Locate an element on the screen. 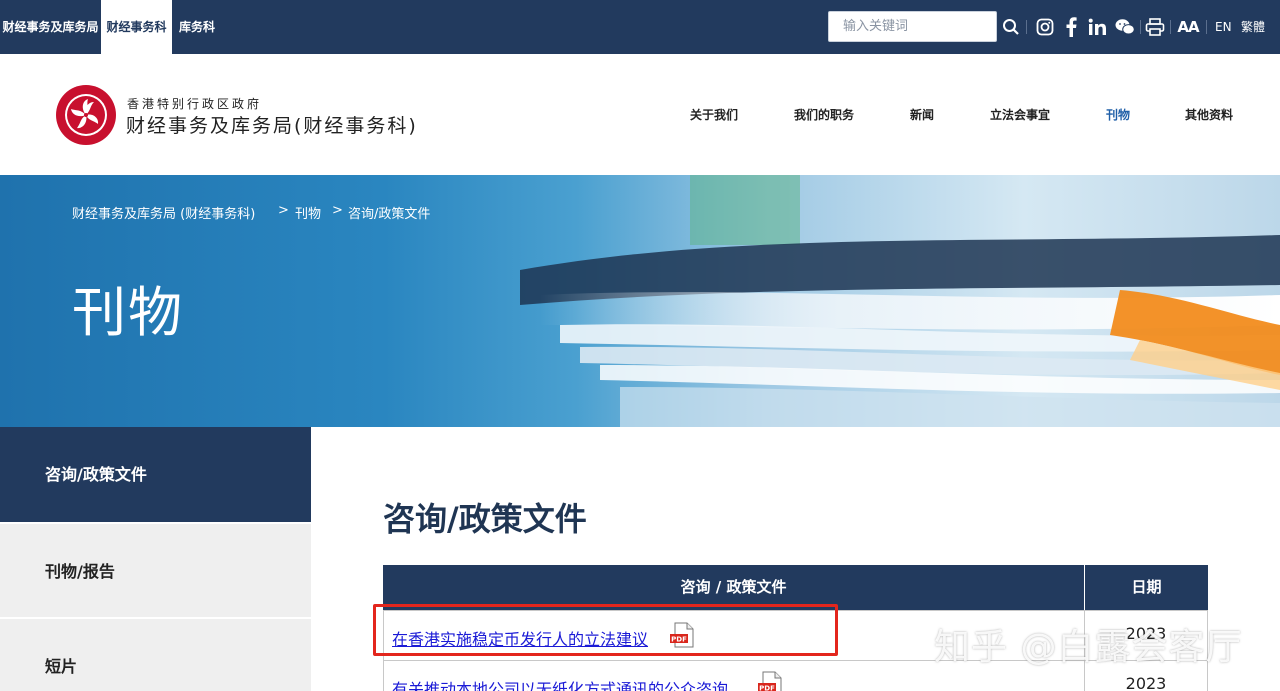  linkedin-icon is located at coordinates (1098, 27).